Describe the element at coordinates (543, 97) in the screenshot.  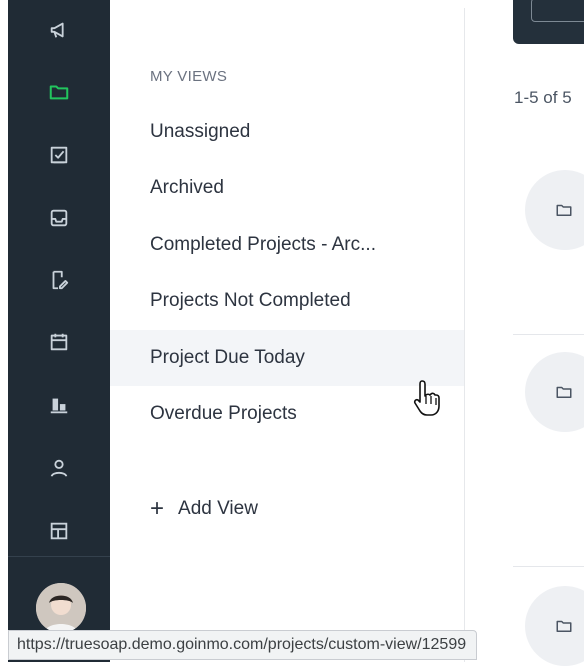
I see `pagination-summary: 1-5 of 5` at that location.